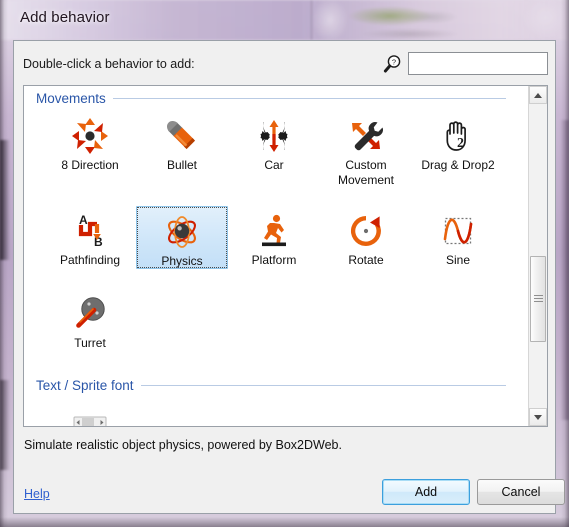  Describe the element at coordinates (458, 230) in the screenshot. I see `sine-icon` at that location.